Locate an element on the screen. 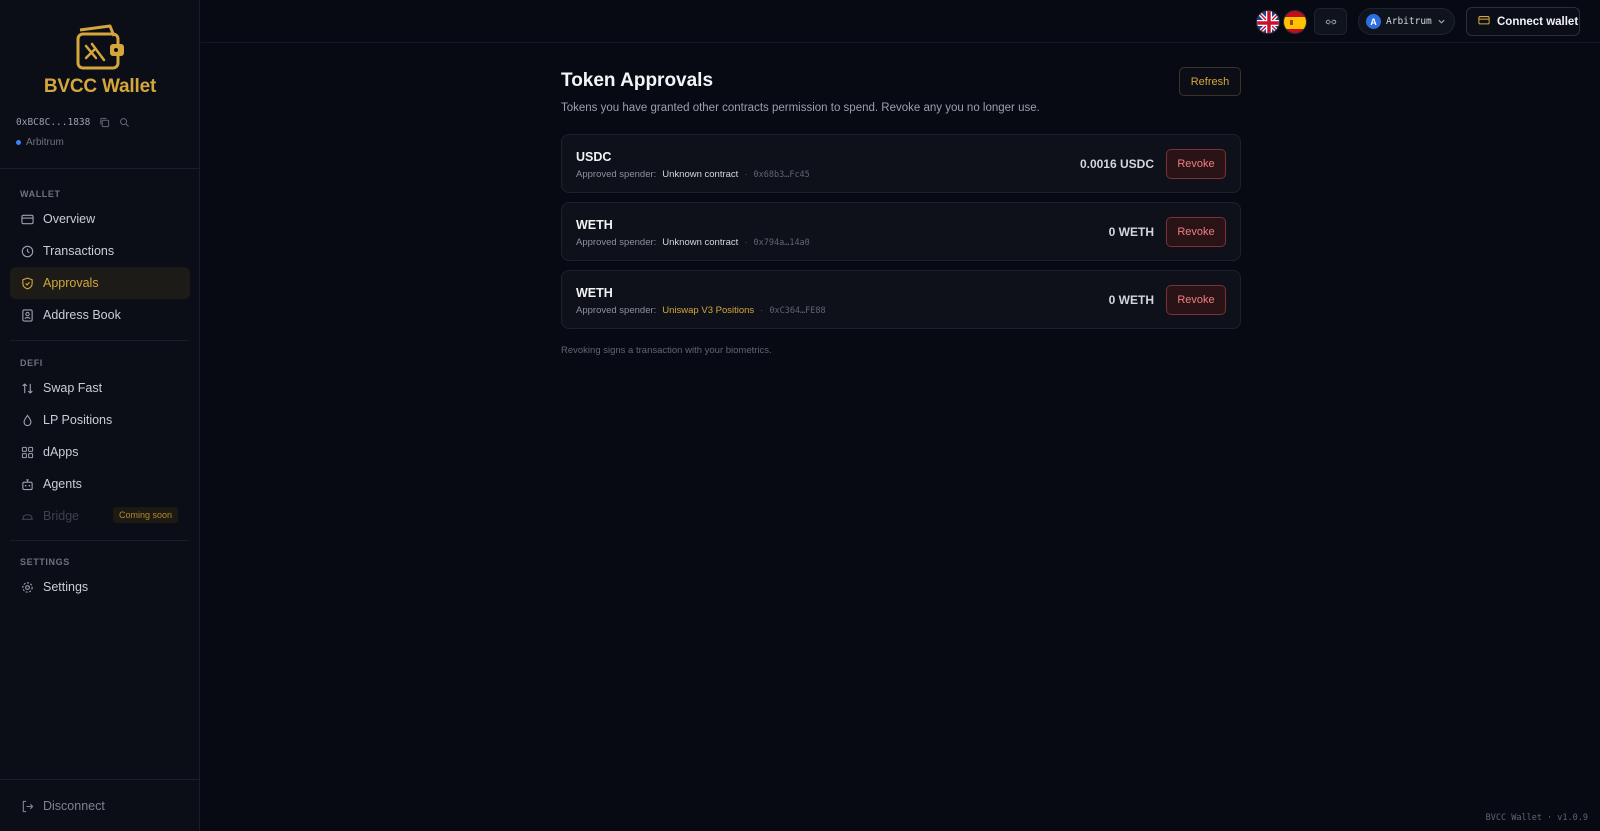 This screenshot has height=831, width=1600. card-icon is located at coordinates (27, 219).